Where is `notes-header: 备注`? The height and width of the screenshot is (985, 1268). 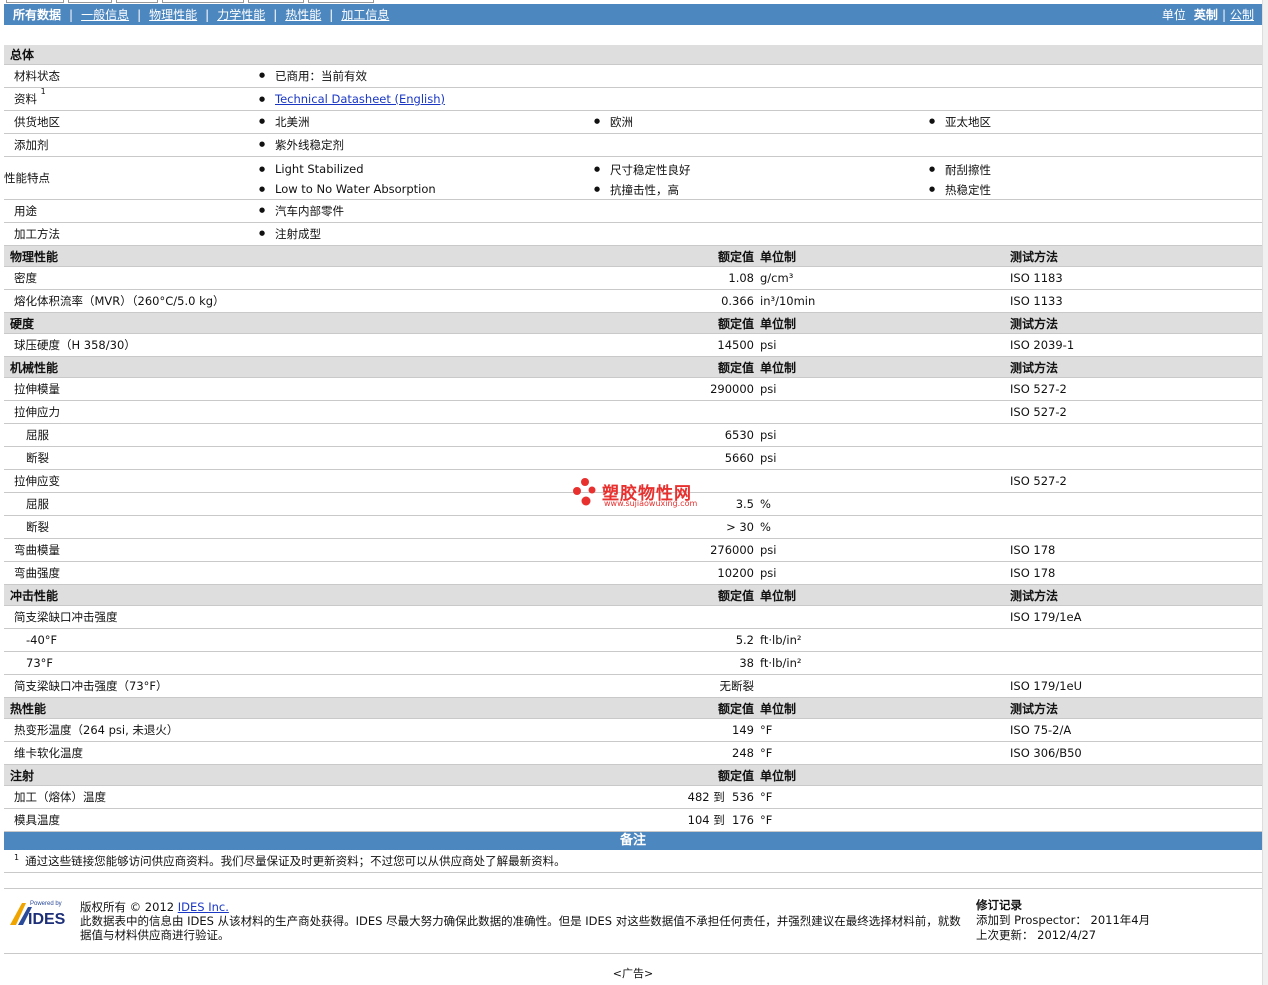
notes-header: 备注 is located at coordinates (633, 841).